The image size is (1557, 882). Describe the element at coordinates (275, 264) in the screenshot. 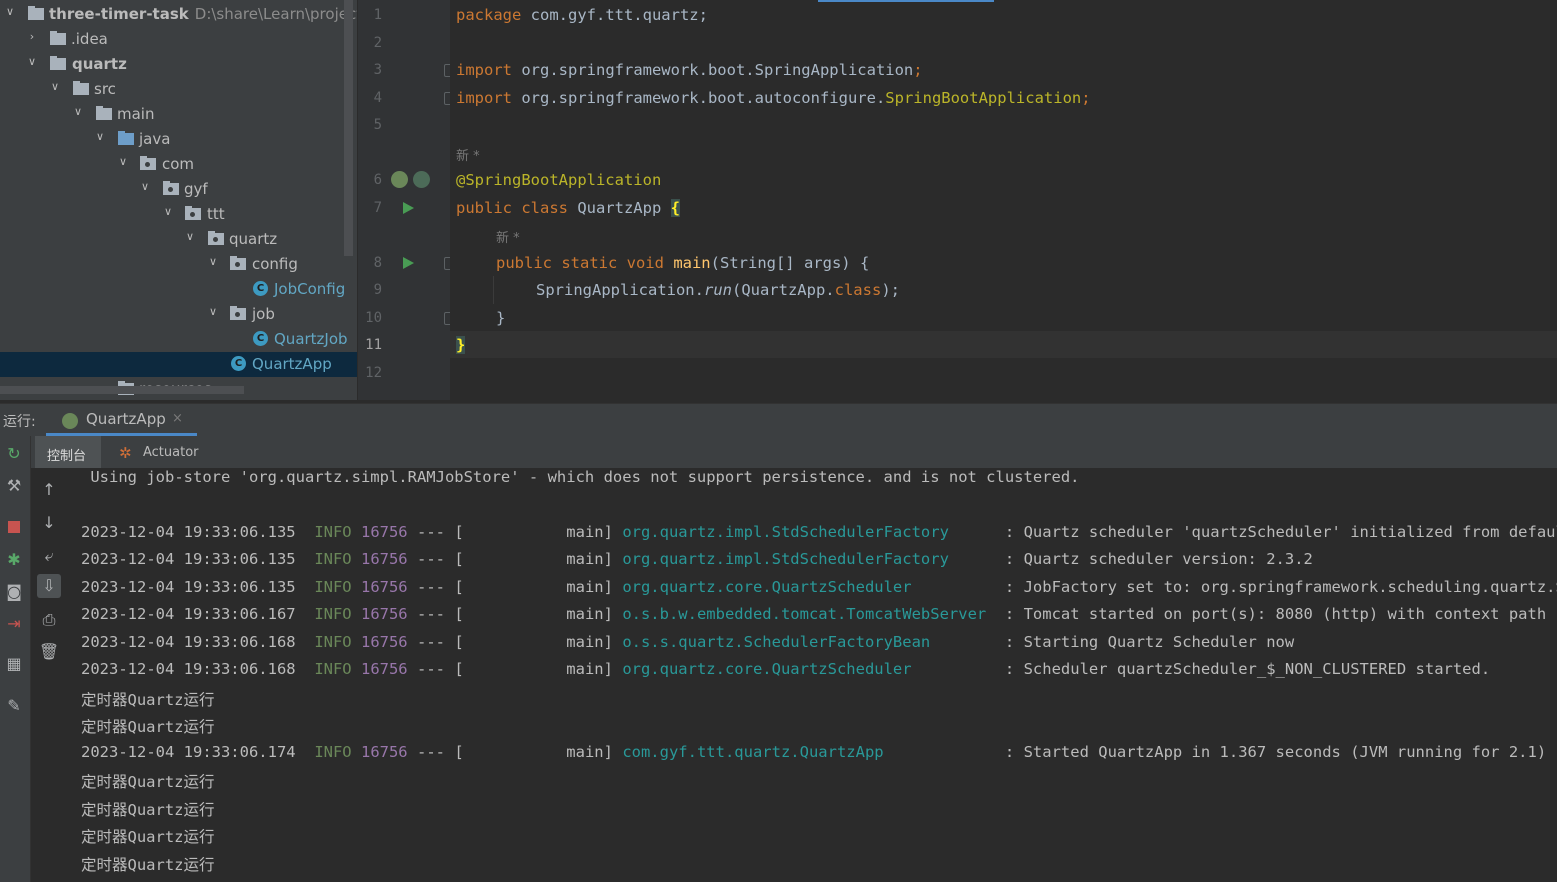

I see `tree-label: config` at that location.